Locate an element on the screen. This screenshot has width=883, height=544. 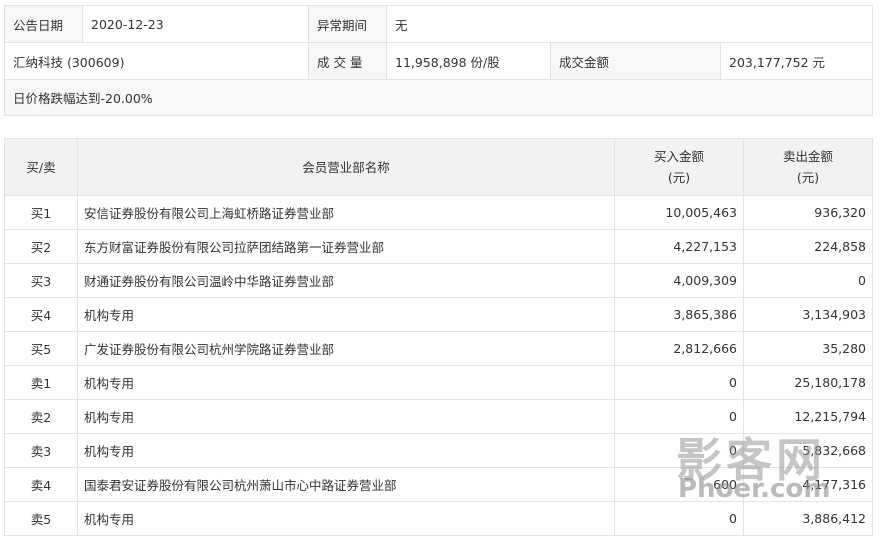
header-member: 会员营业部名称 is located at coordinates (346, 167).